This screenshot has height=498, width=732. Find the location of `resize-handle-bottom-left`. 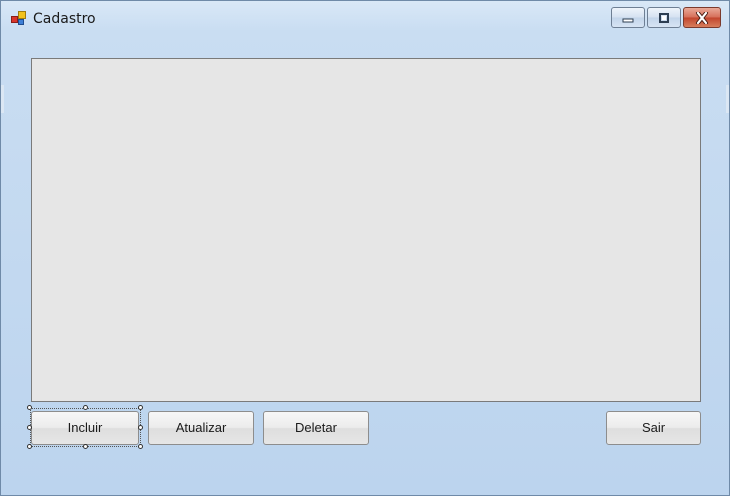

resize-handle-bottom-left is located at coordinates (29, 446).